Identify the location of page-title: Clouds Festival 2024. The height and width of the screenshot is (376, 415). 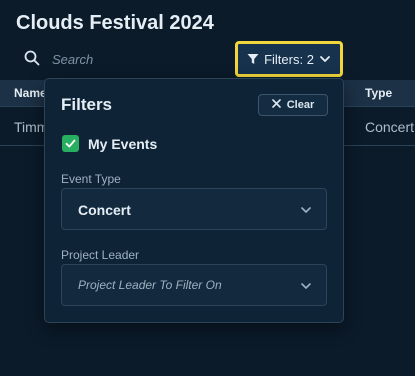
(115, 23).